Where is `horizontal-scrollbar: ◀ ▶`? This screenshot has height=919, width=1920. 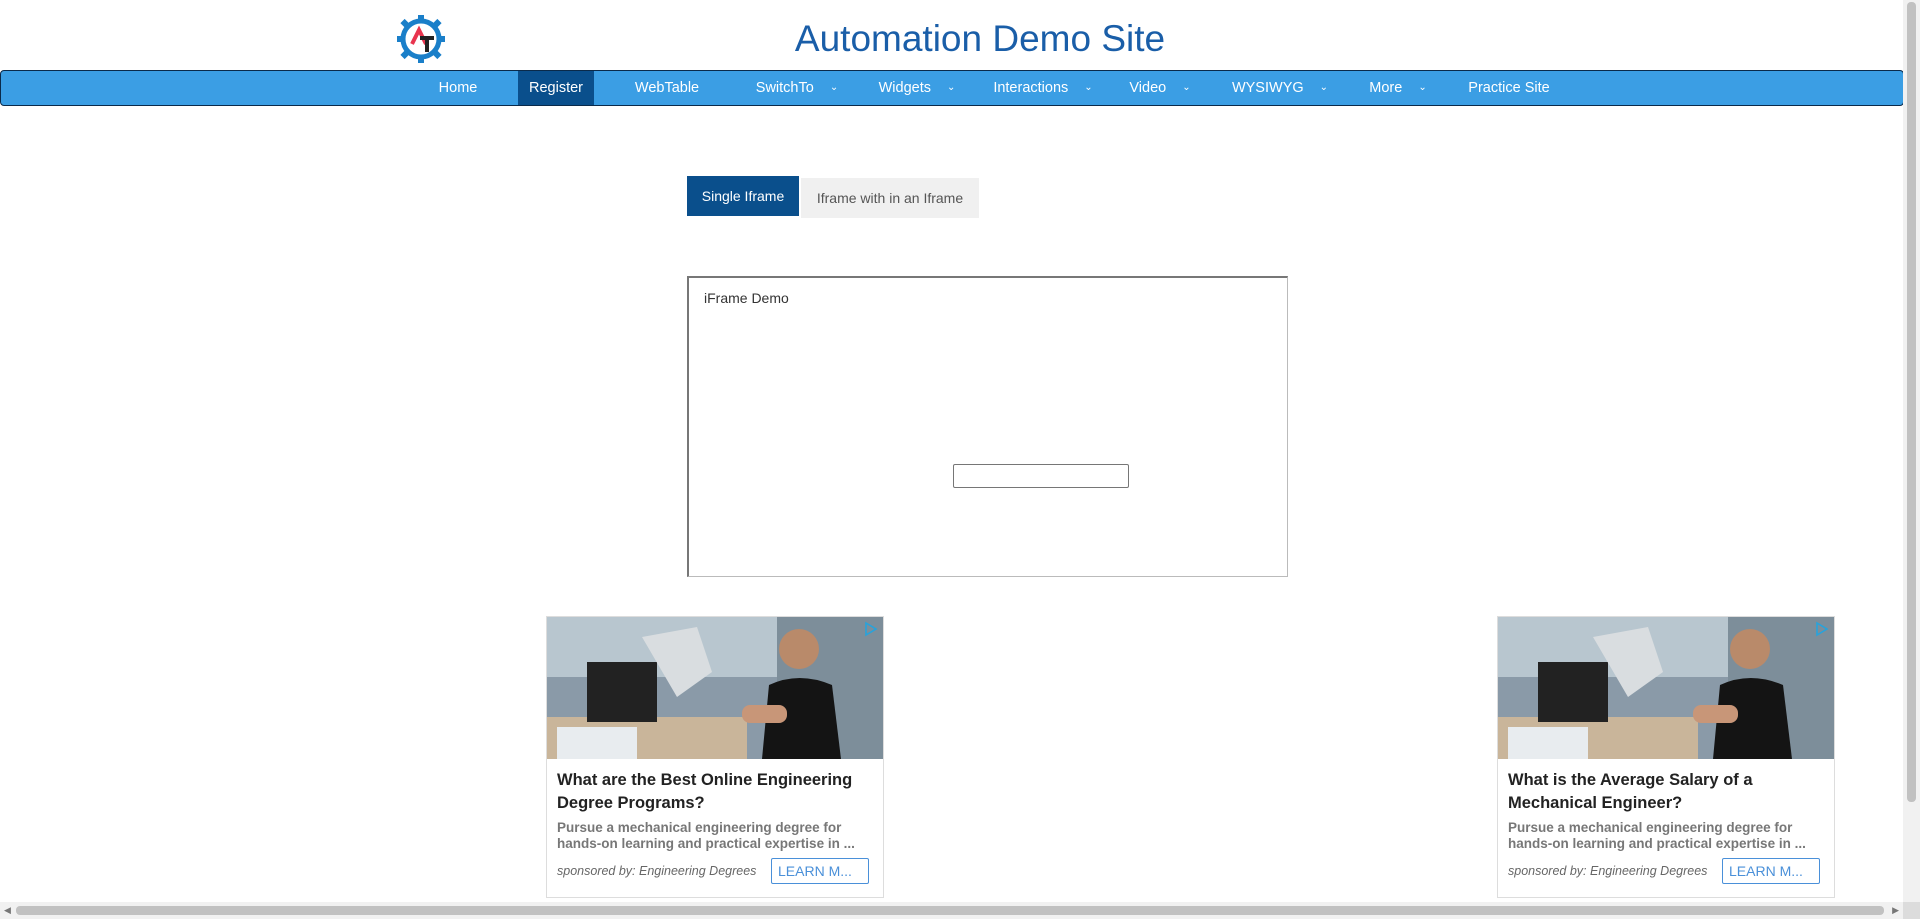
horizontal-scrollbar: ◀ ▶ is located at coordinates (951, 910).